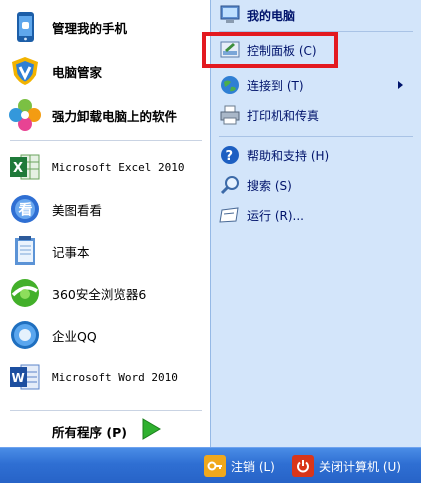 The image size is (421, 483). I want to click on recent-item-label: 美图看看, so click(77, 210).